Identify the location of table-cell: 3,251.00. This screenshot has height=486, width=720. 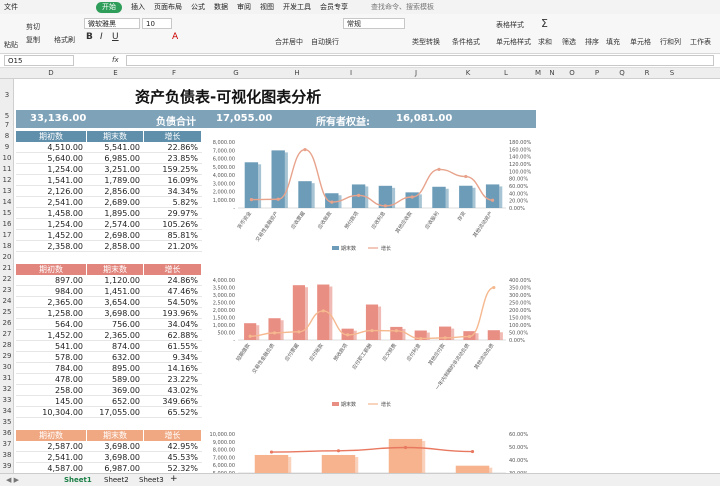
(115, 169).